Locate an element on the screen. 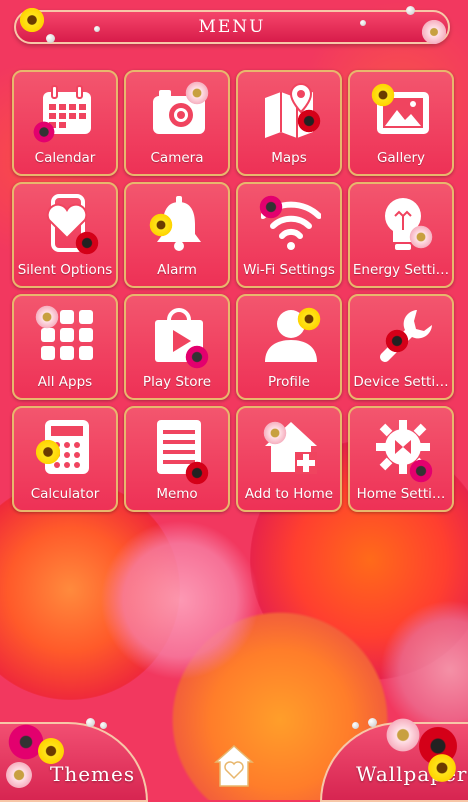  menu-header: MENU is located at coordinates (232, 27).